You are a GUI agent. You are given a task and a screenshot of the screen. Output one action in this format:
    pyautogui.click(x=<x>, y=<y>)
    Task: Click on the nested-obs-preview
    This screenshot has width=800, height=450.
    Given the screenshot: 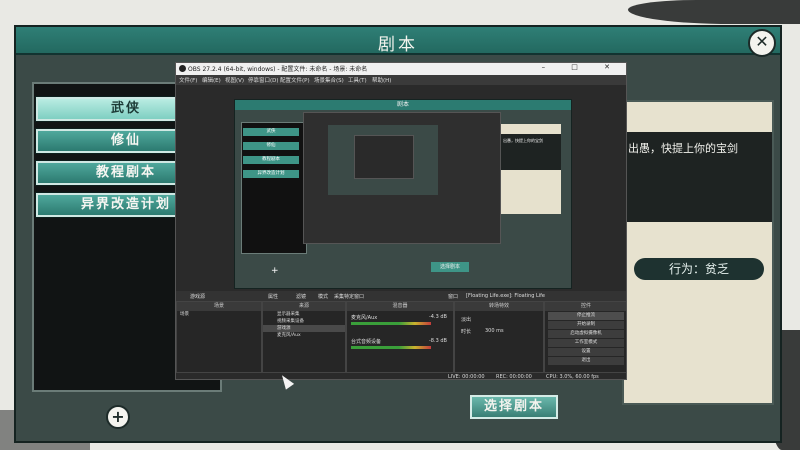 What is the action you would take?
    pyautogui.click(x=383, y=160)
    